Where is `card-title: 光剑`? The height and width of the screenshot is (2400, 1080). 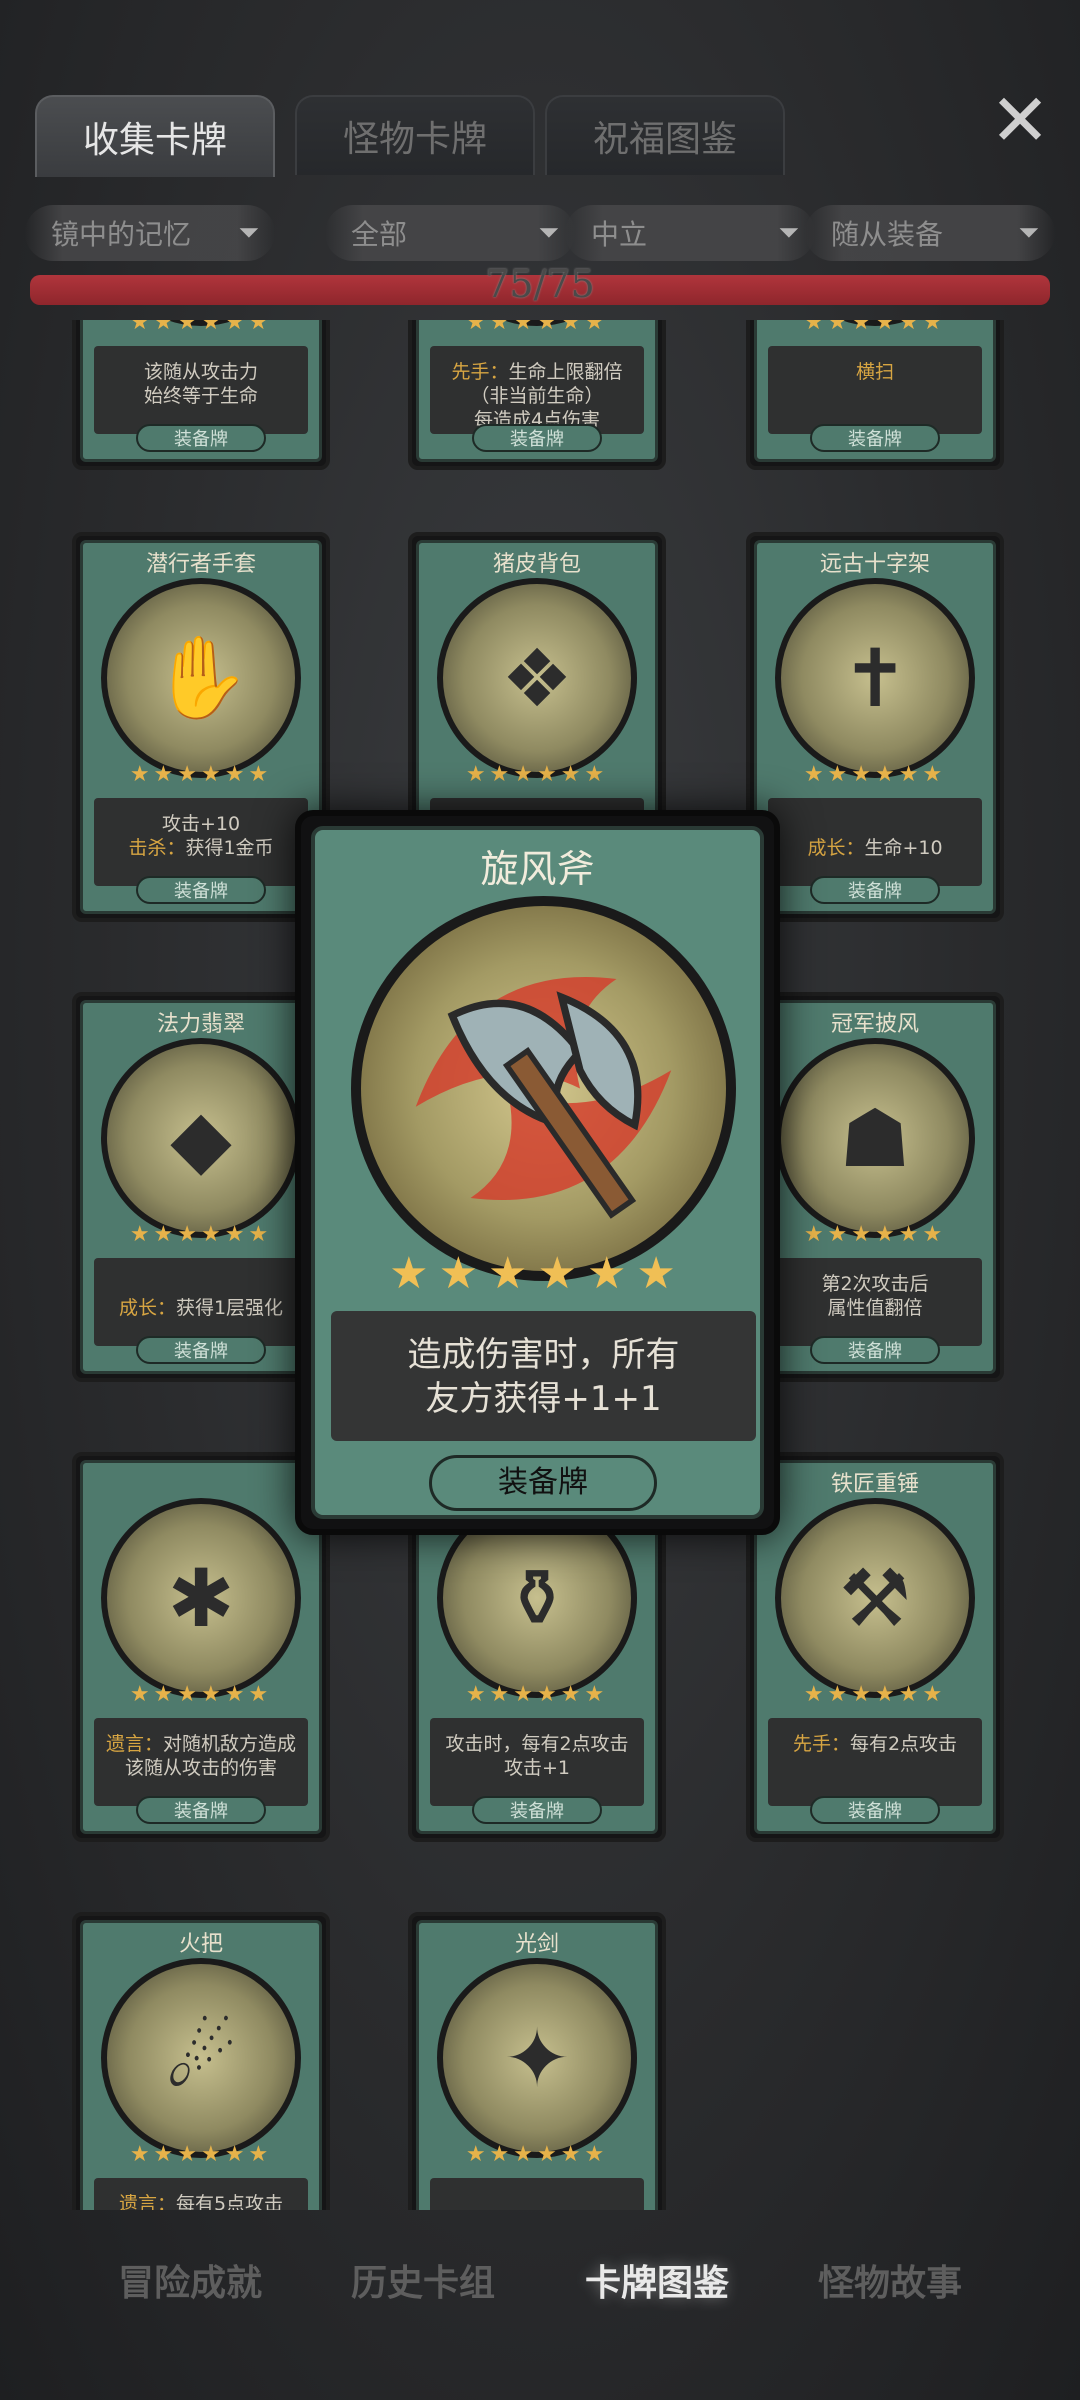
card-title: 光剑 is located at coordinates (536, 1944).